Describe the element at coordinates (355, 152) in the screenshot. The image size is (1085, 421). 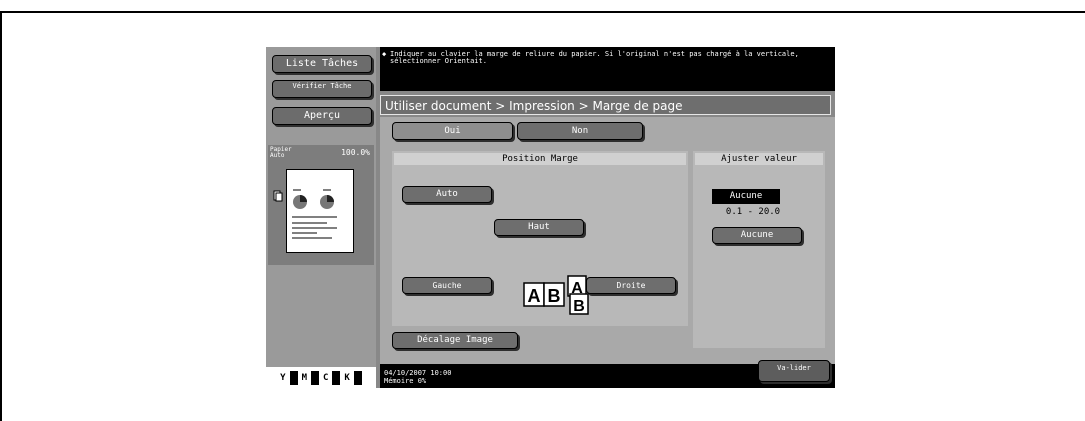
I see `zoom-label: 100.0%` at that location.